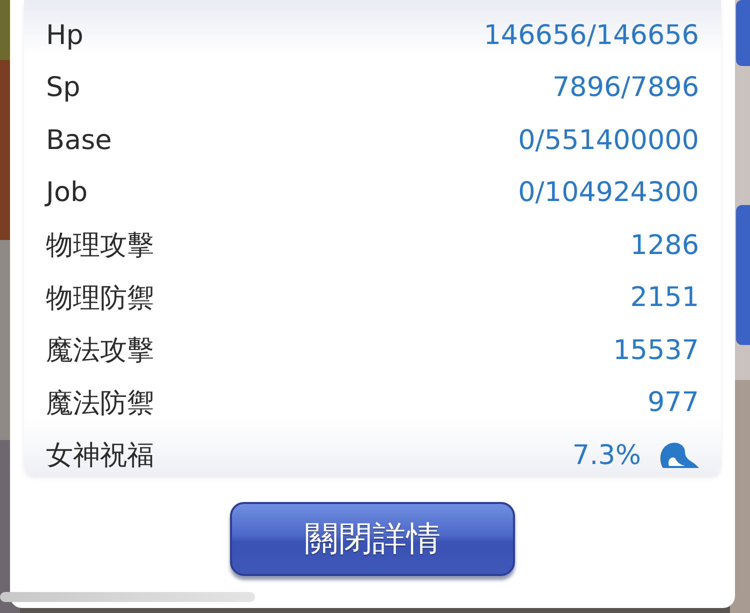 The image size is (750, 613). What do you see at coordinates (67, 192) in the screenshot?
I see `stat-label: Job` at bounding box center [67, 192].